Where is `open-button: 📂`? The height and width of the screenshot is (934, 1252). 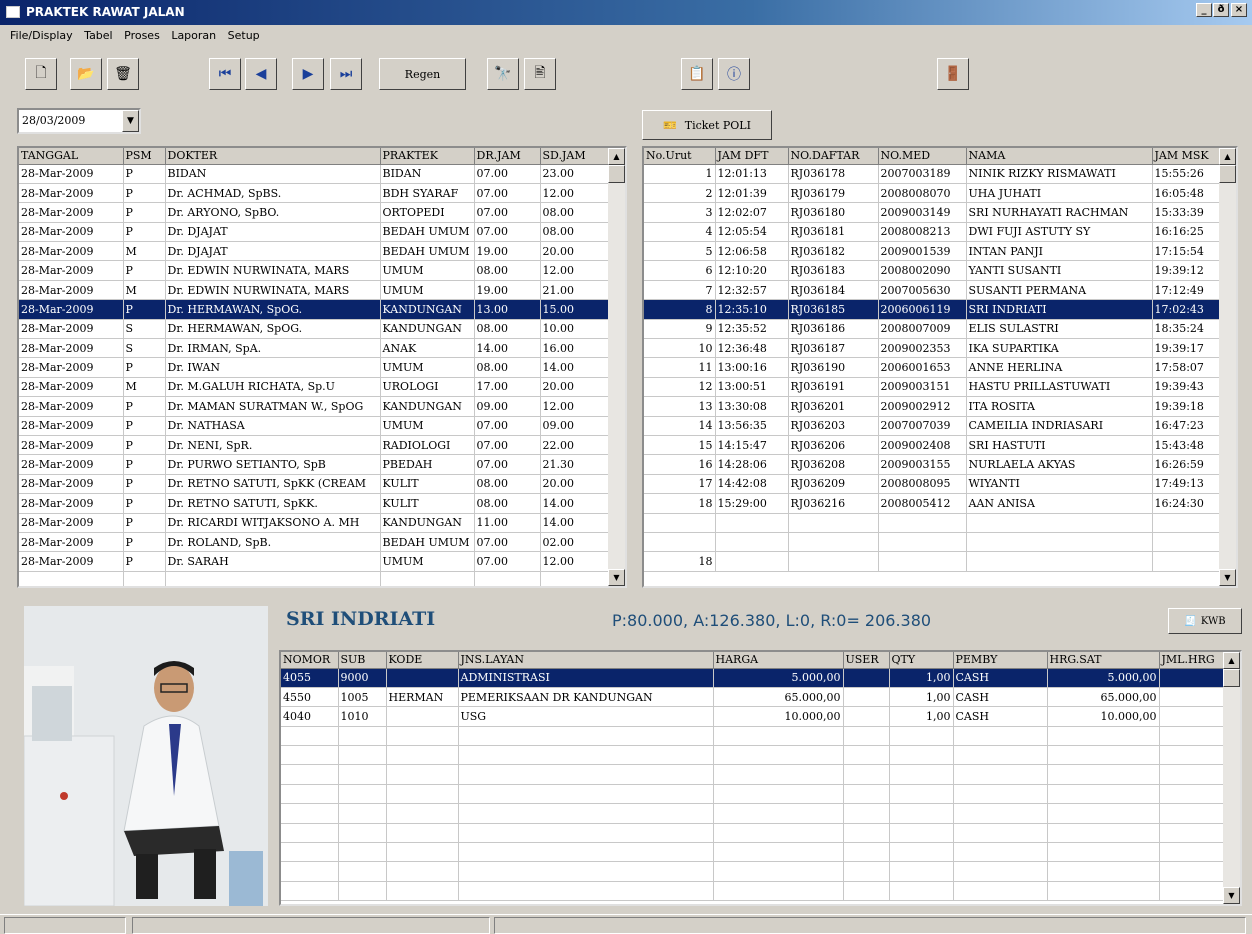 open-button: 📂 is located at coordinates (86, 74).